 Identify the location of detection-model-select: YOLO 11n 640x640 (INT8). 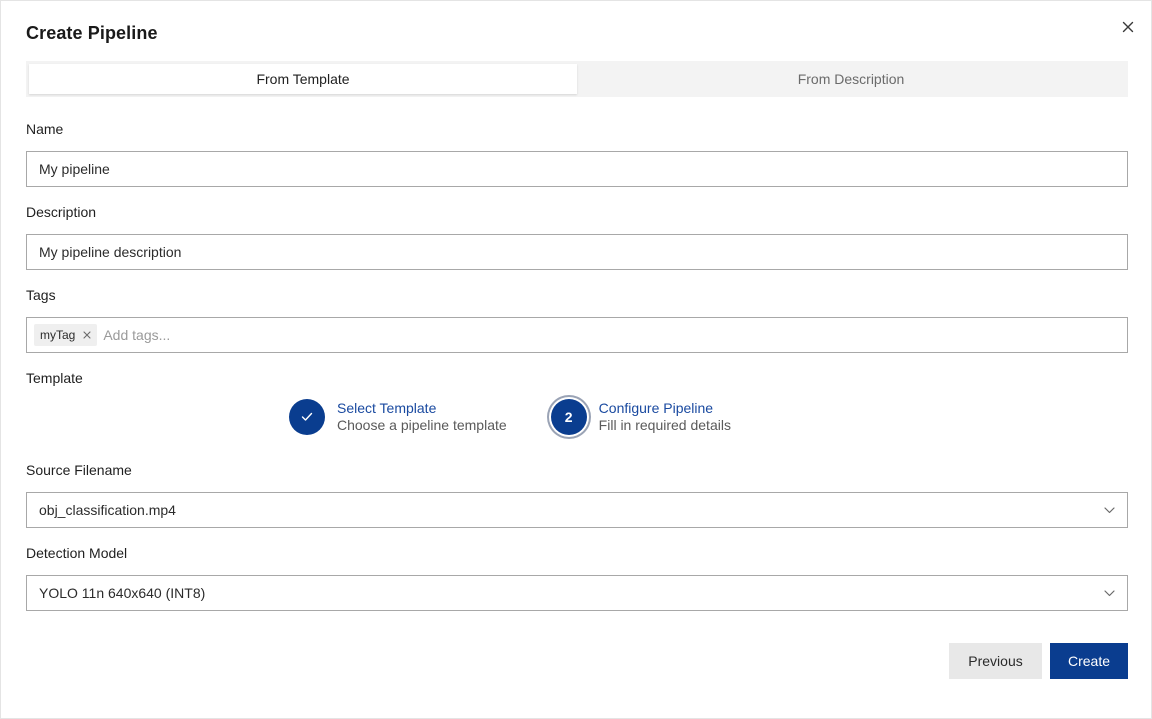
(577, 593).